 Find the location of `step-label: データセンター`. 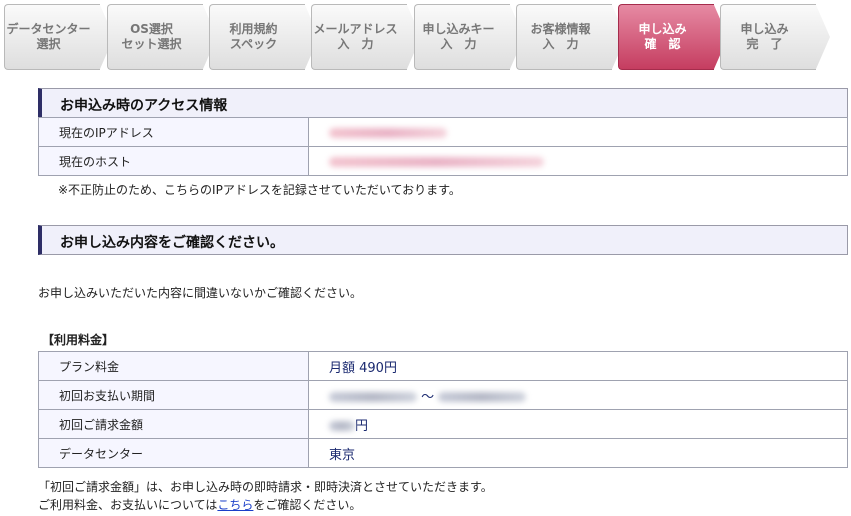

step-label: データセンター is located at coordinates (48, 29).